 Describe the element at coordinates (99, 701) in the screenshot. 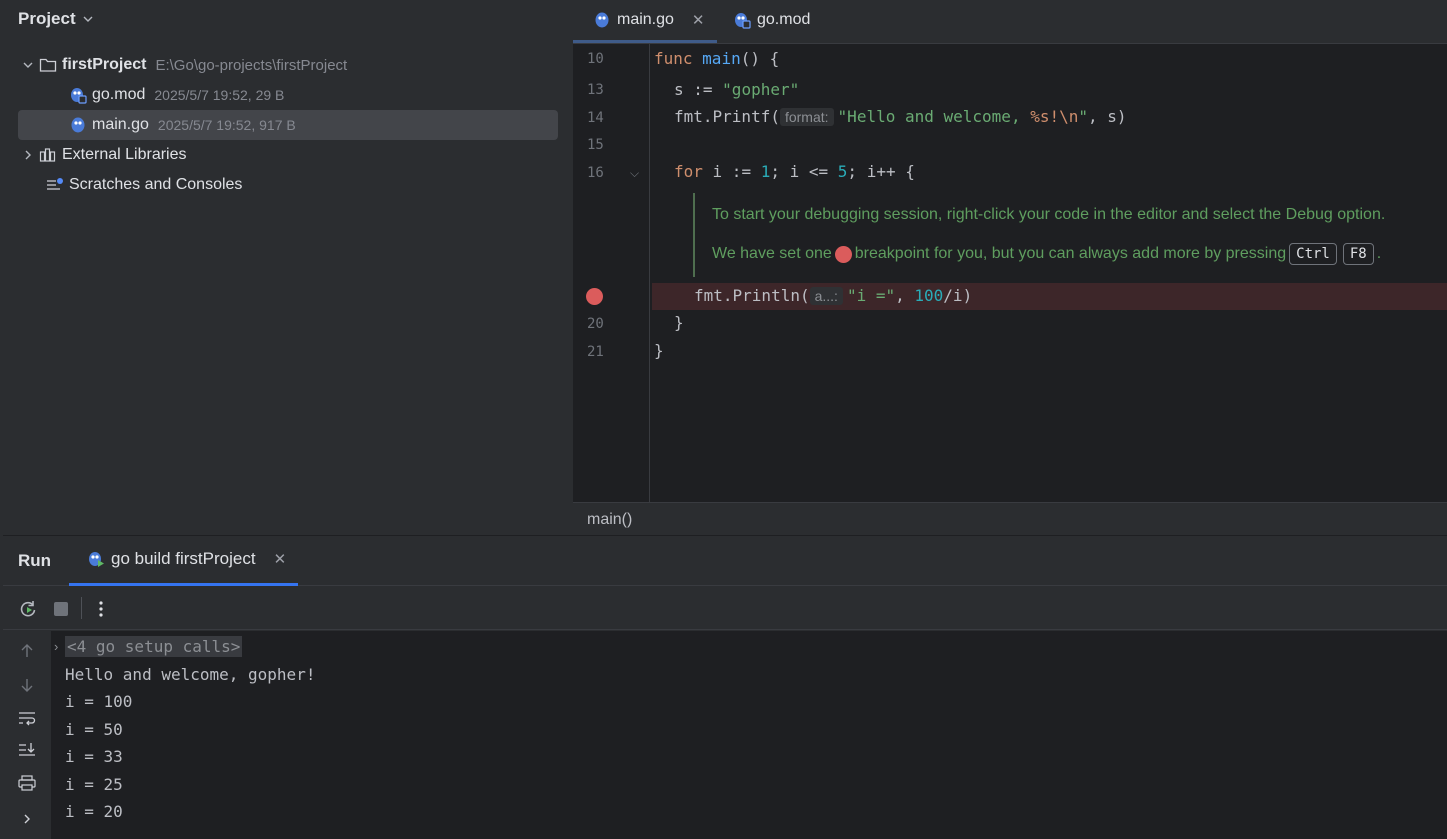

I see `console-line: i = 100` at that location.